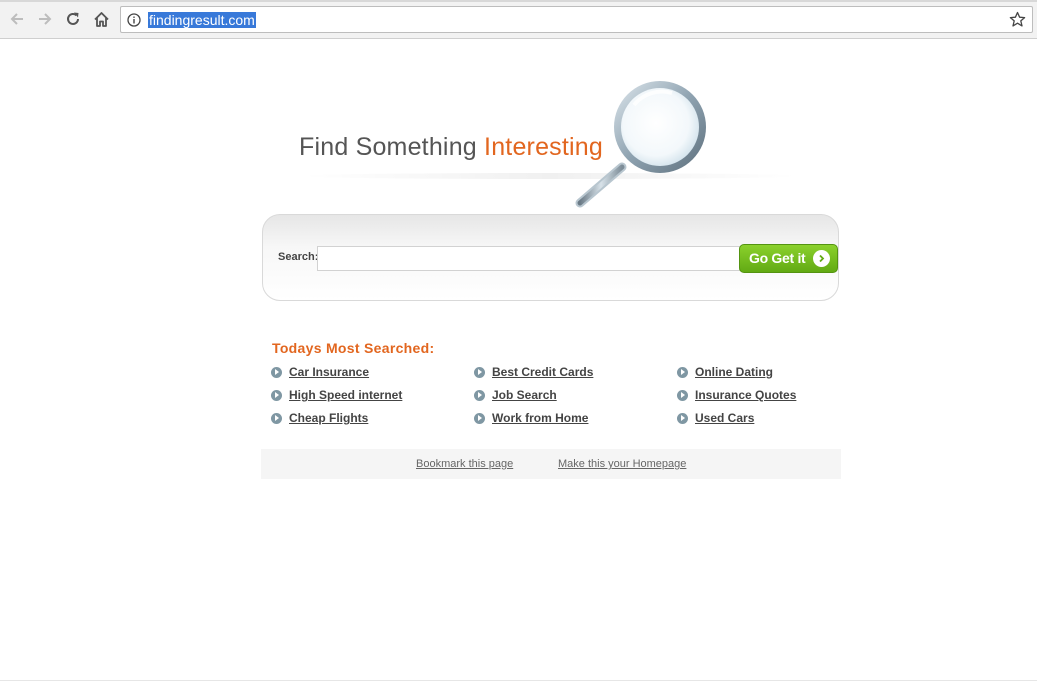  Describe the element at coordinates (622, 464) in the screenshot. I see `homepage-link: Make this your Homepage` at that location.